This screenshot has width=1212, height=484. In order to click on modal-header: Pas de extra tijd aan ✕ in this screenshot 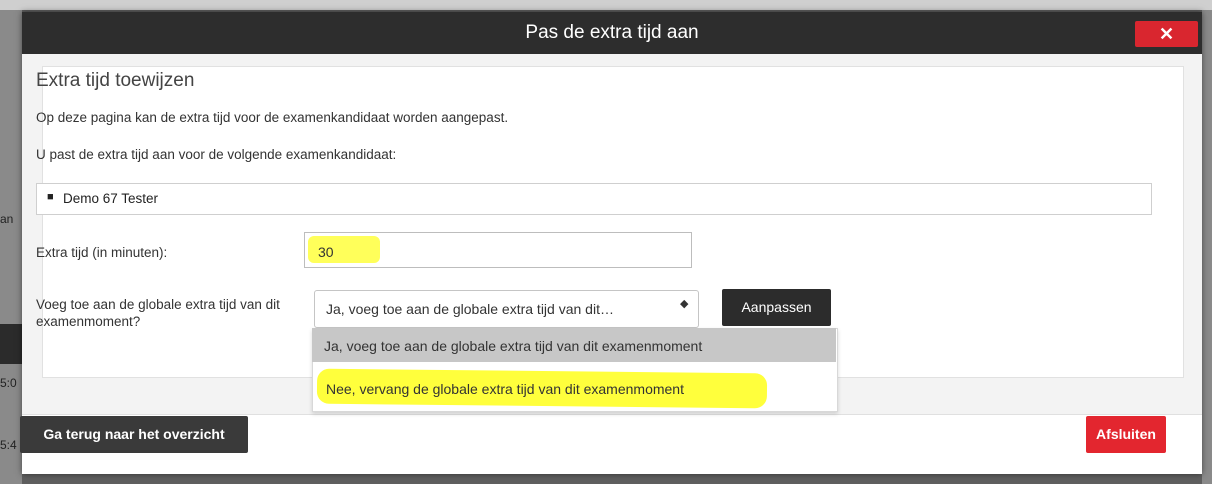, I will do `click(612, 33)`.